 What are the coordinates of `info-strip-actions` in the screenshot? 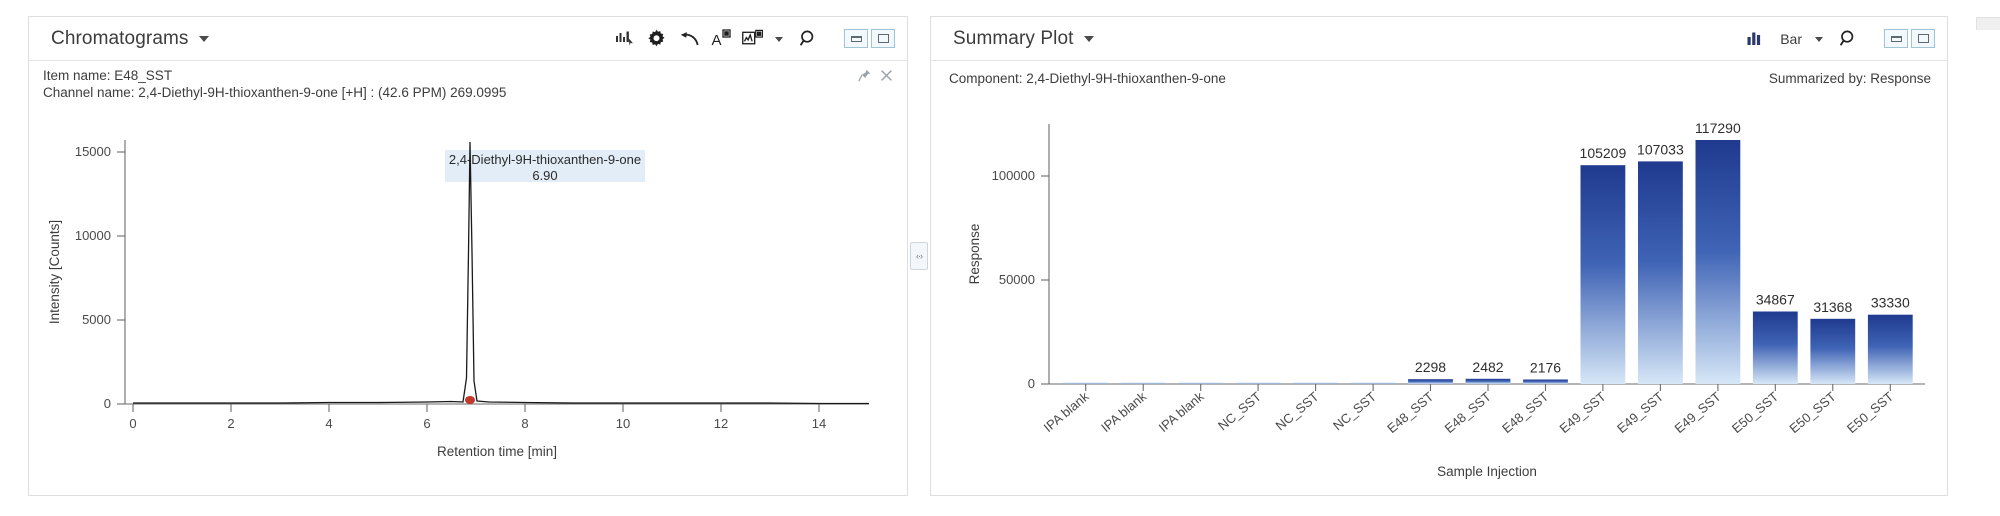 It's located at (875, 78).